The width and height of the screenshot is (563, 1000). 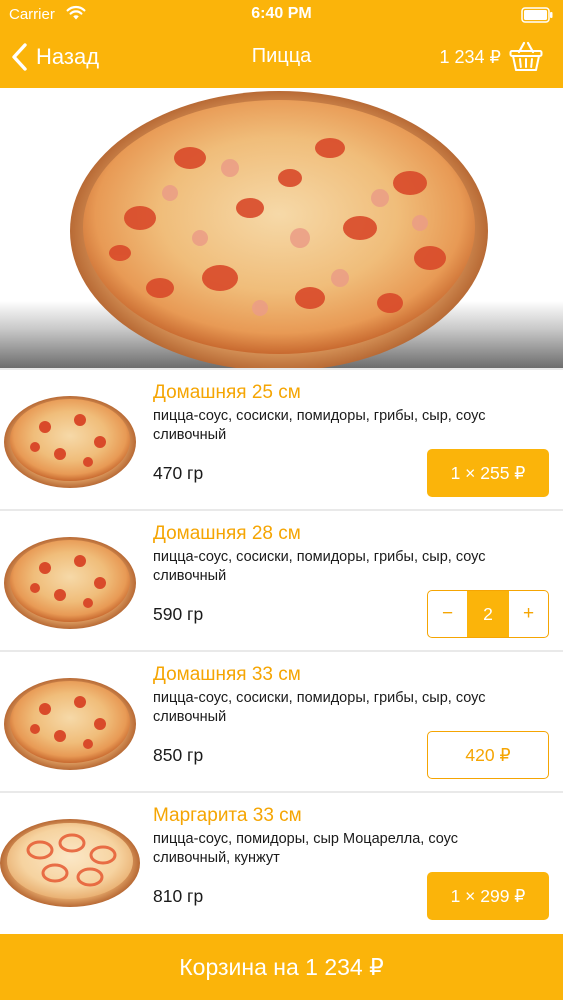 I want to click on quantity-stepper: − 2 +, so click(x=488, y=614).